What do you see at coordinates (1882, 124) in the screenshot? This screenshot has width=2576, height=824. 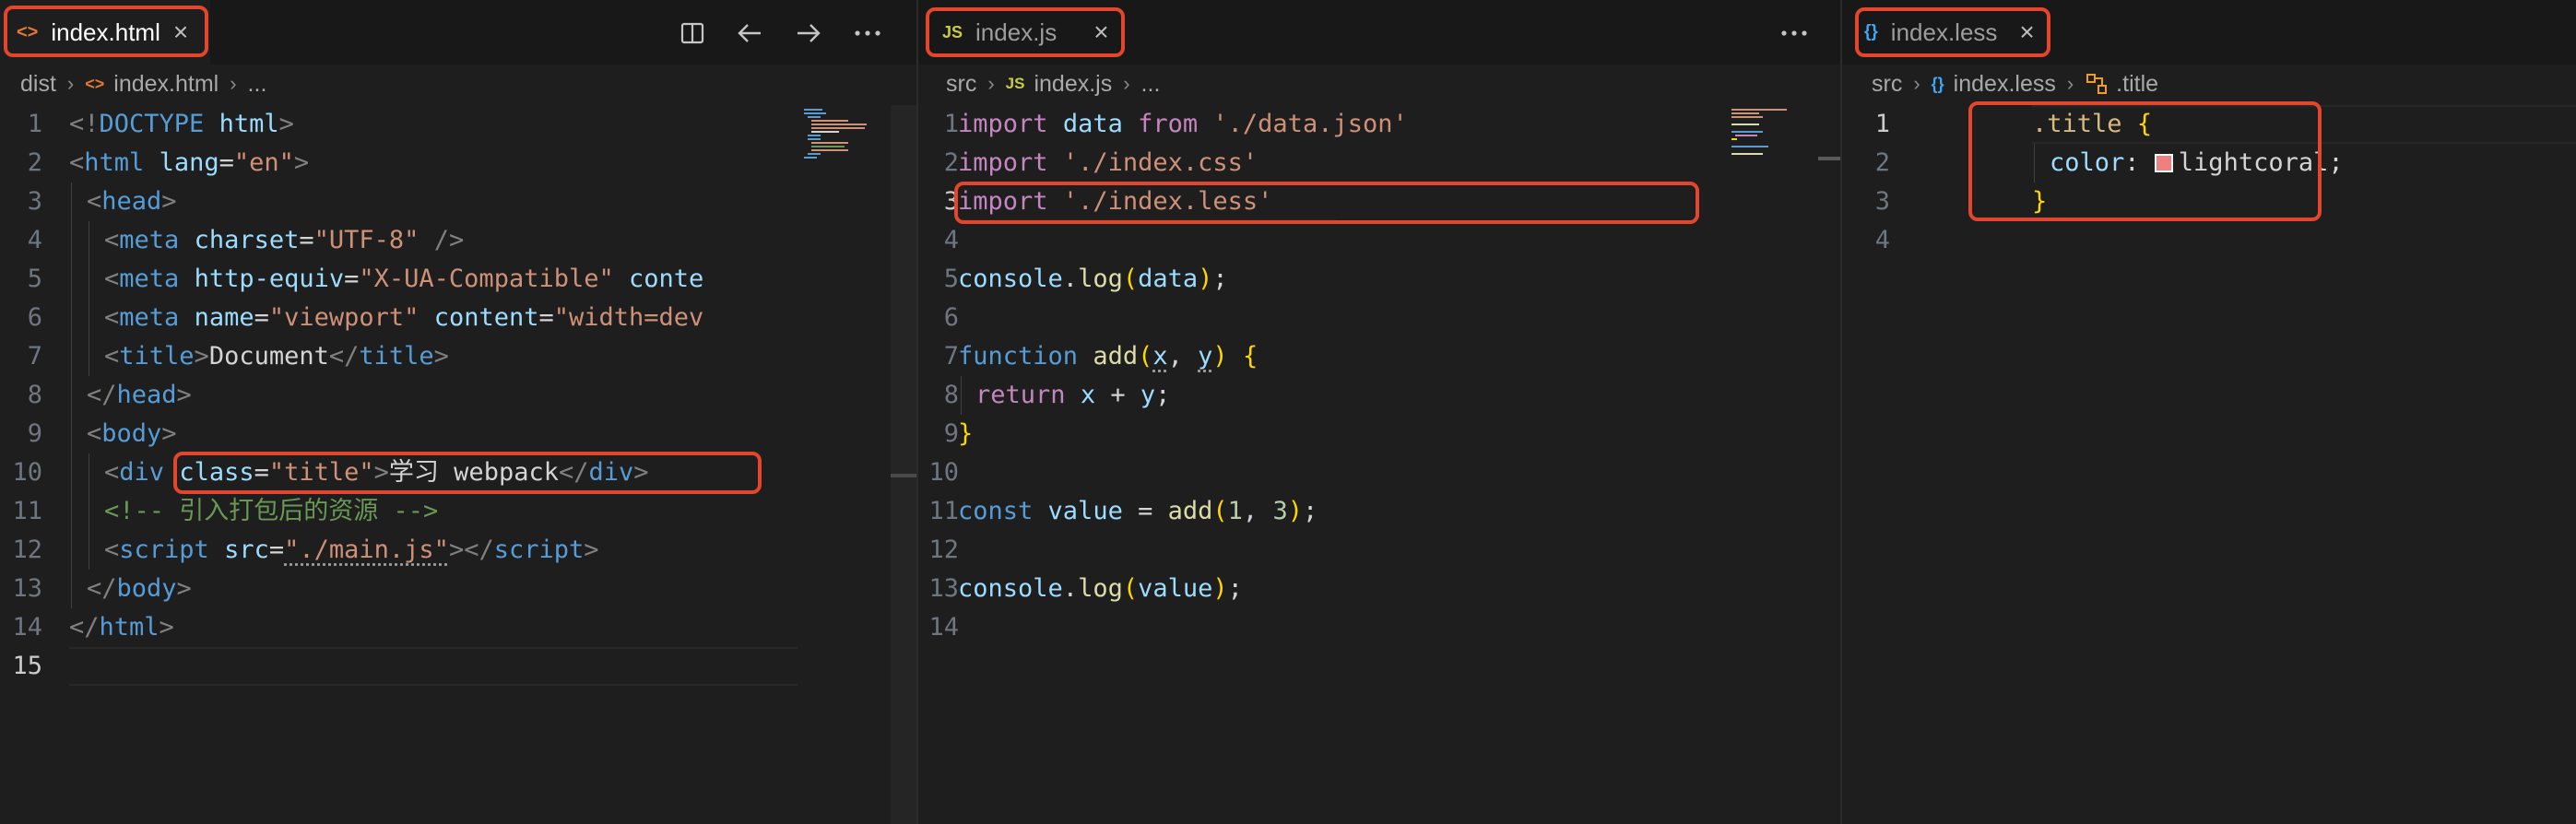 I see `line-number: 1` at bounding box center [1882, 124].